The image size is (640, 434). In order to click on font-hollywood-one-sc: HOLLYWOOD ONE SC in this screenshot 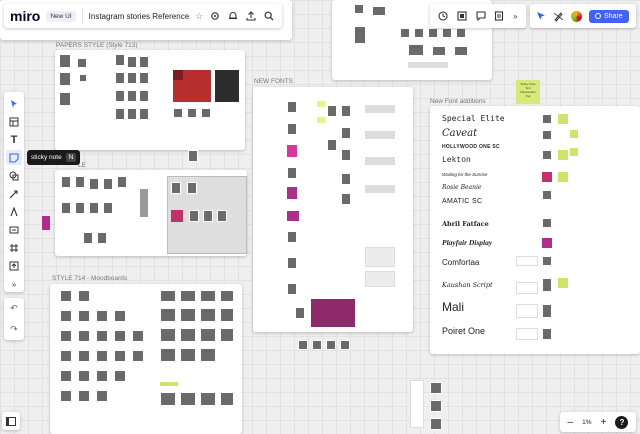, I will do `click(471, 147)`.